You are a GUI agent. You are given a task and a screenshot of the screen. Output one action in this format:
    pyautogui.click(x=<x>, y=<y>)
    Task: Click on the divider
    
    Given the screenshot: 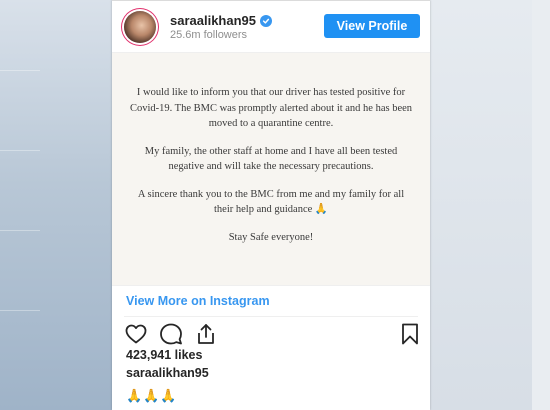 What is the action you would take?
    pyautogui.click(x=271, y=316)
    